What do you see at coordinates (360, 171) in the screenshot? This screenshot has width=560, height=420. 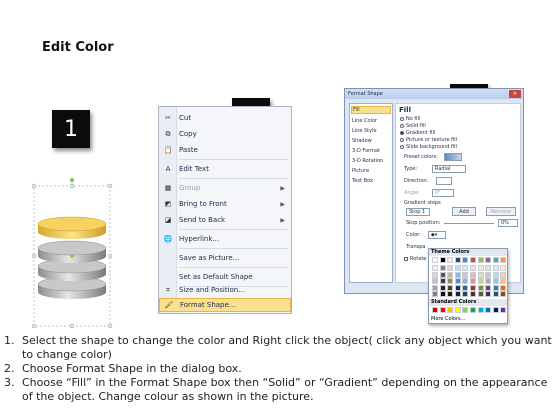 I see `category-picture: Picture` at bounding box center [360, 171].